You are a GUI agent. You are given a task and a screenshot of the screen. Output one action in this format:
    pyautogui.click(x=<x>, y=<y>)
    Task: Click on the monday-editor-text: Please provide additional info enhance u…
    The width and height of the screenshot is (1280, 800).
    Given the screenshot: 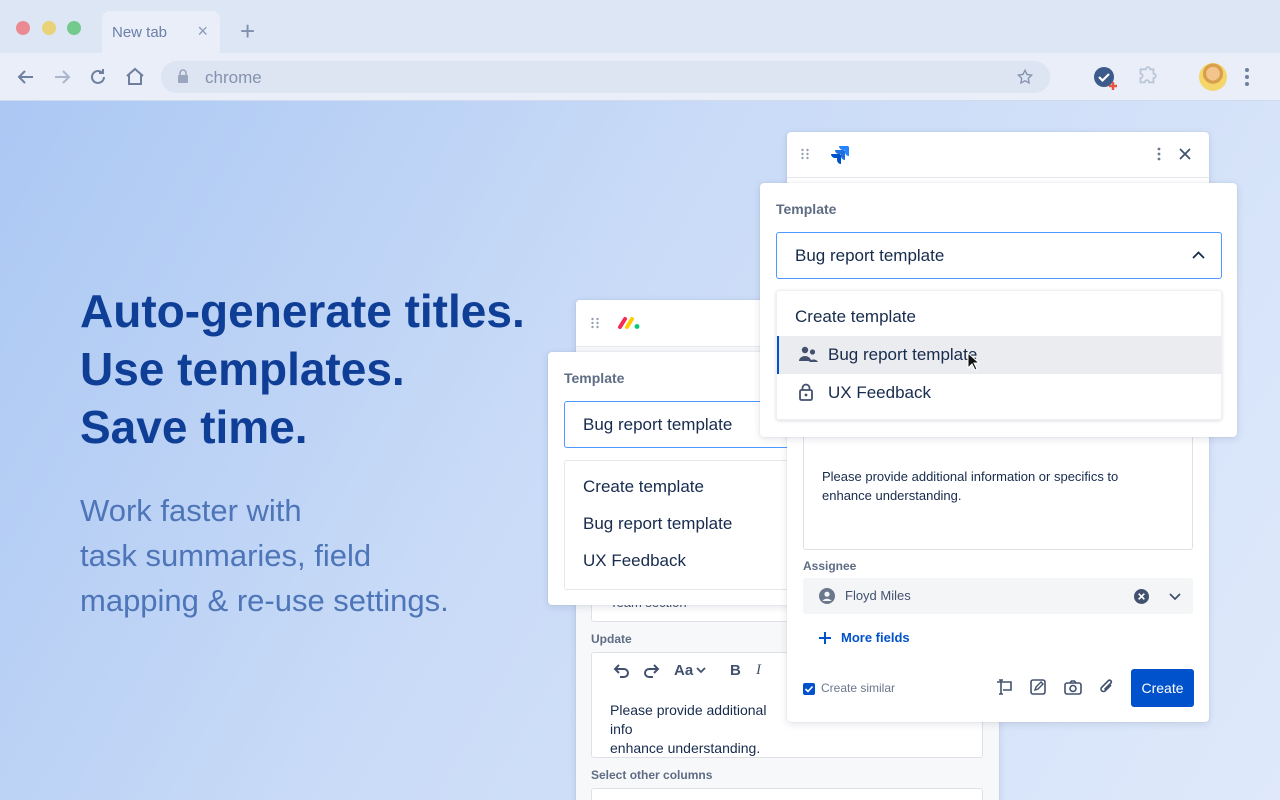 What is the action you would take?
    pyautogui.click(x=700, y=729)
    